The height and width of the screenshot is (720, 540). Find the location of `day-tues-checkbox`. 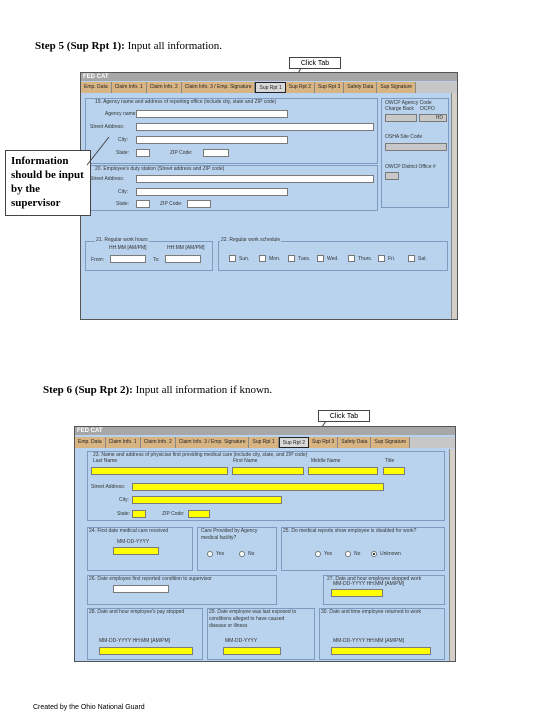

day-tues-checkbox is located at coordinates (291, 258).